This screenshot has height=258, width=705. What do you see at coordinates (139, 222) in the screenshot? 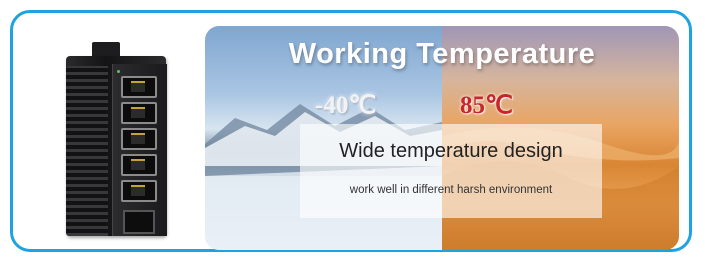
I see `sfp-port` at bounding box center [139, 222].